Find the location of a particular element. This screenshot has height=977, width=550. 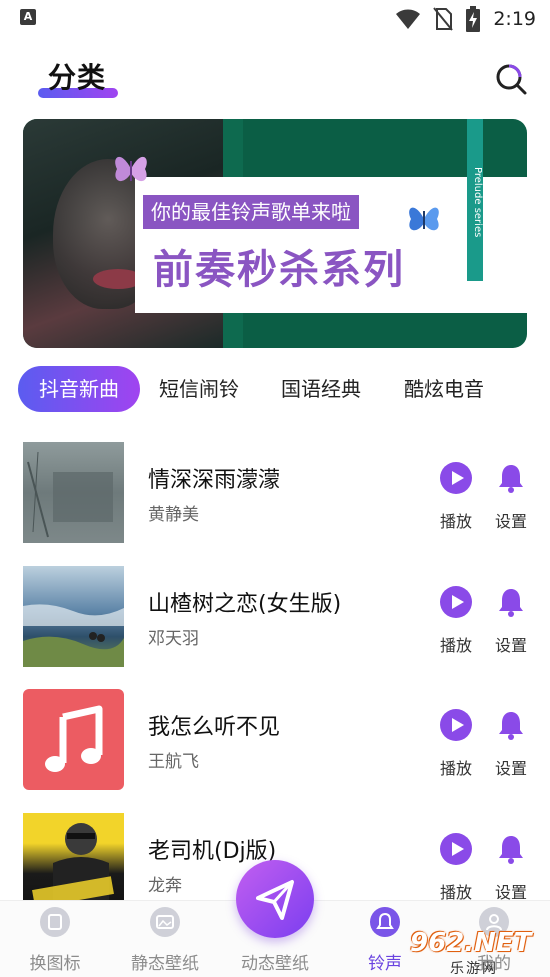

no-sim-icon is located at coordinates (443, 19).